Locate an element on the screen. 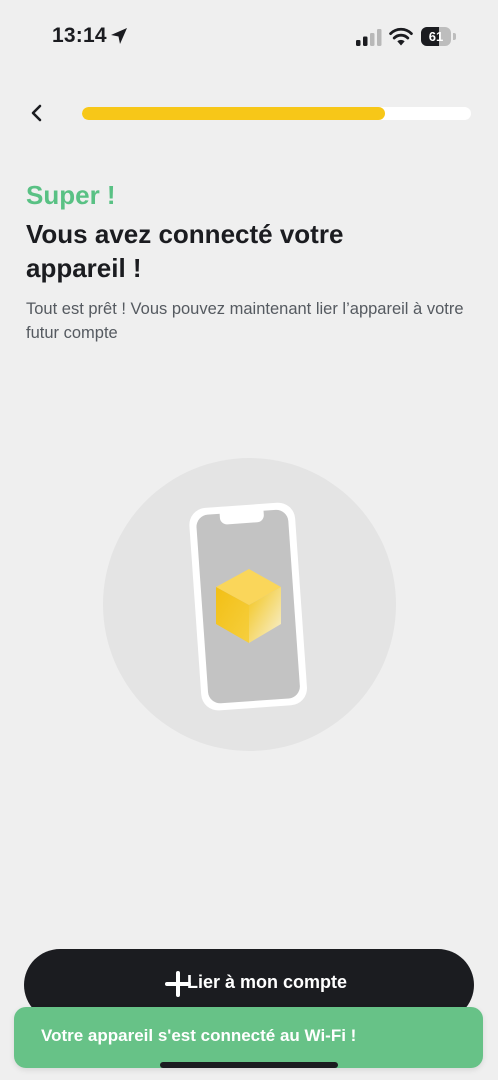 This screenshot has width=498, height=1080. back-button is located at coordinates (37, 113).